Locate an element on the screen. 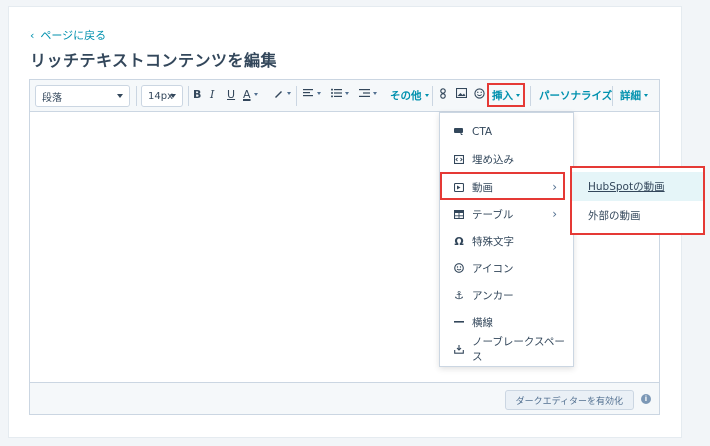 This screenshot has width=710, height=446. menu-item-label: 横線 is located at coordinates (482, 322).